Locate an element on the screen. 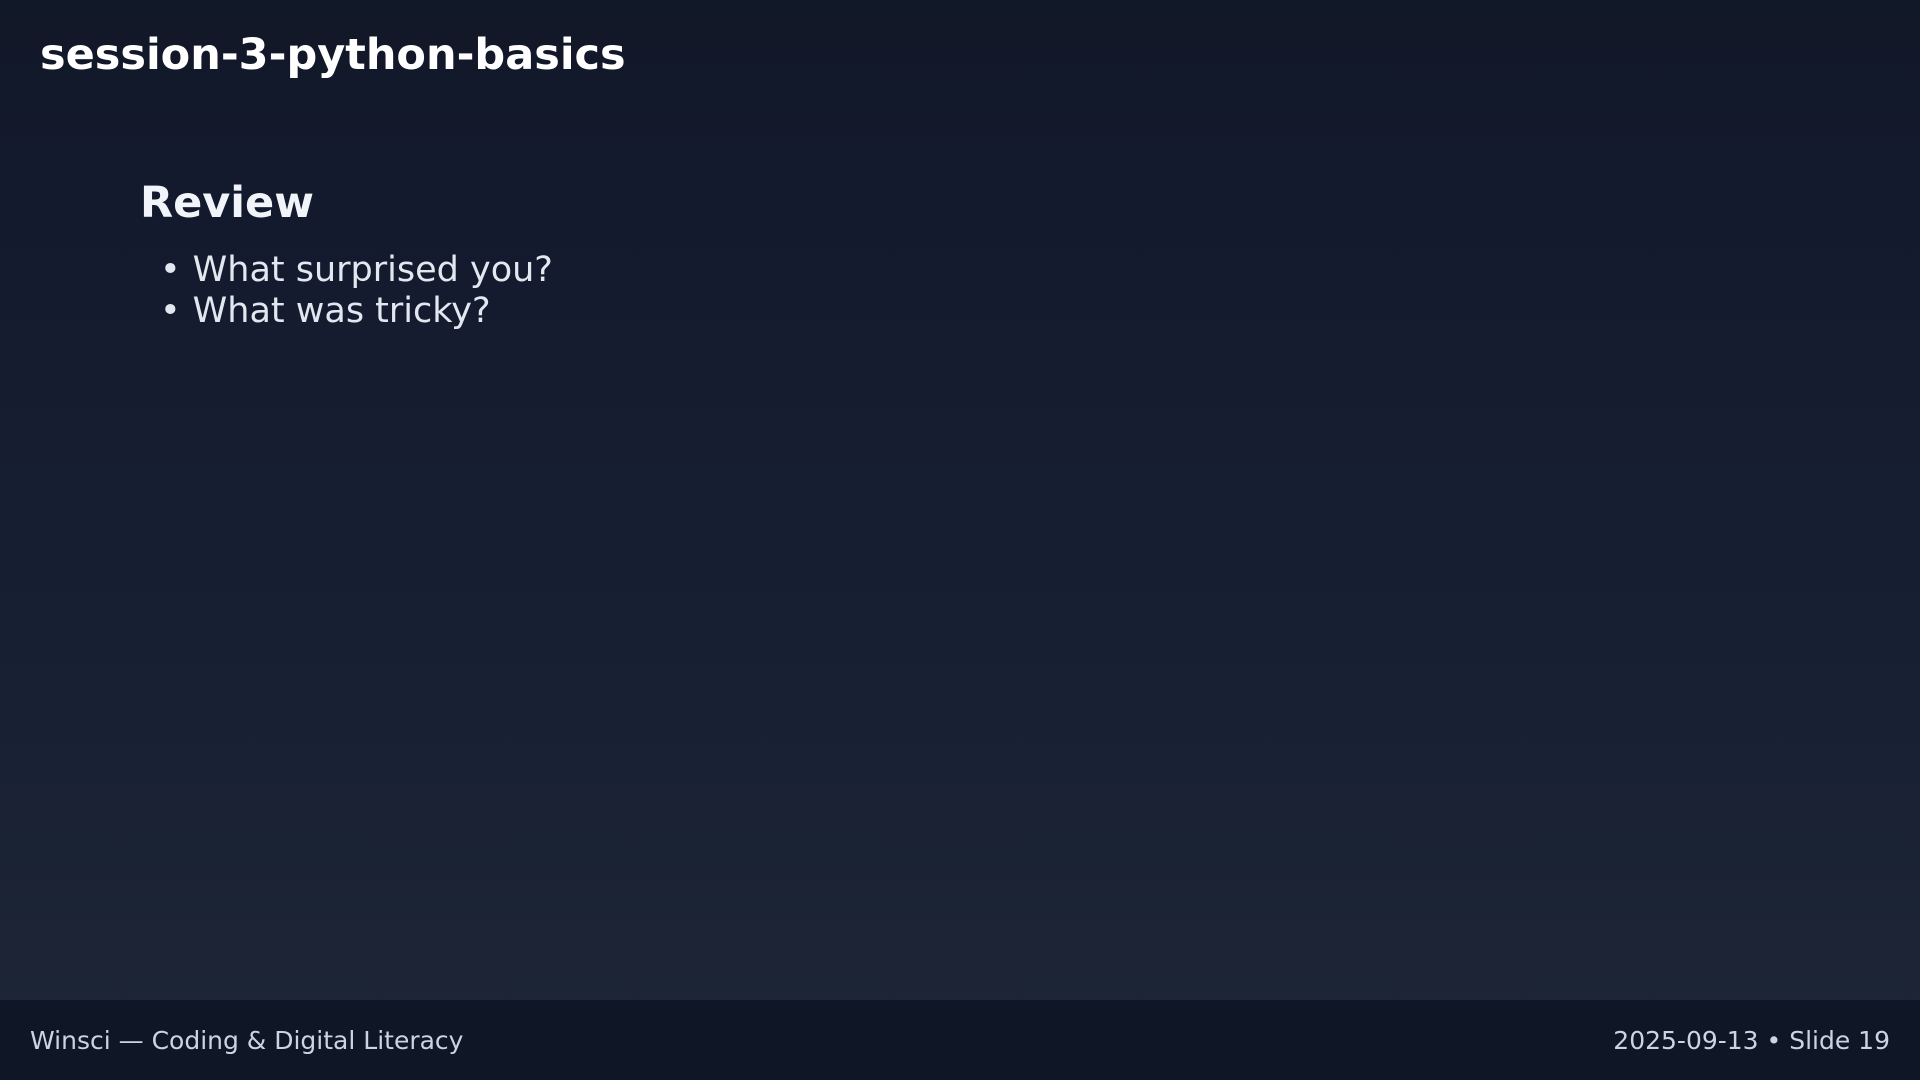 The image size is (1920, 1080). bullet-item: What surprised you? is located at coordinates (356, 270).